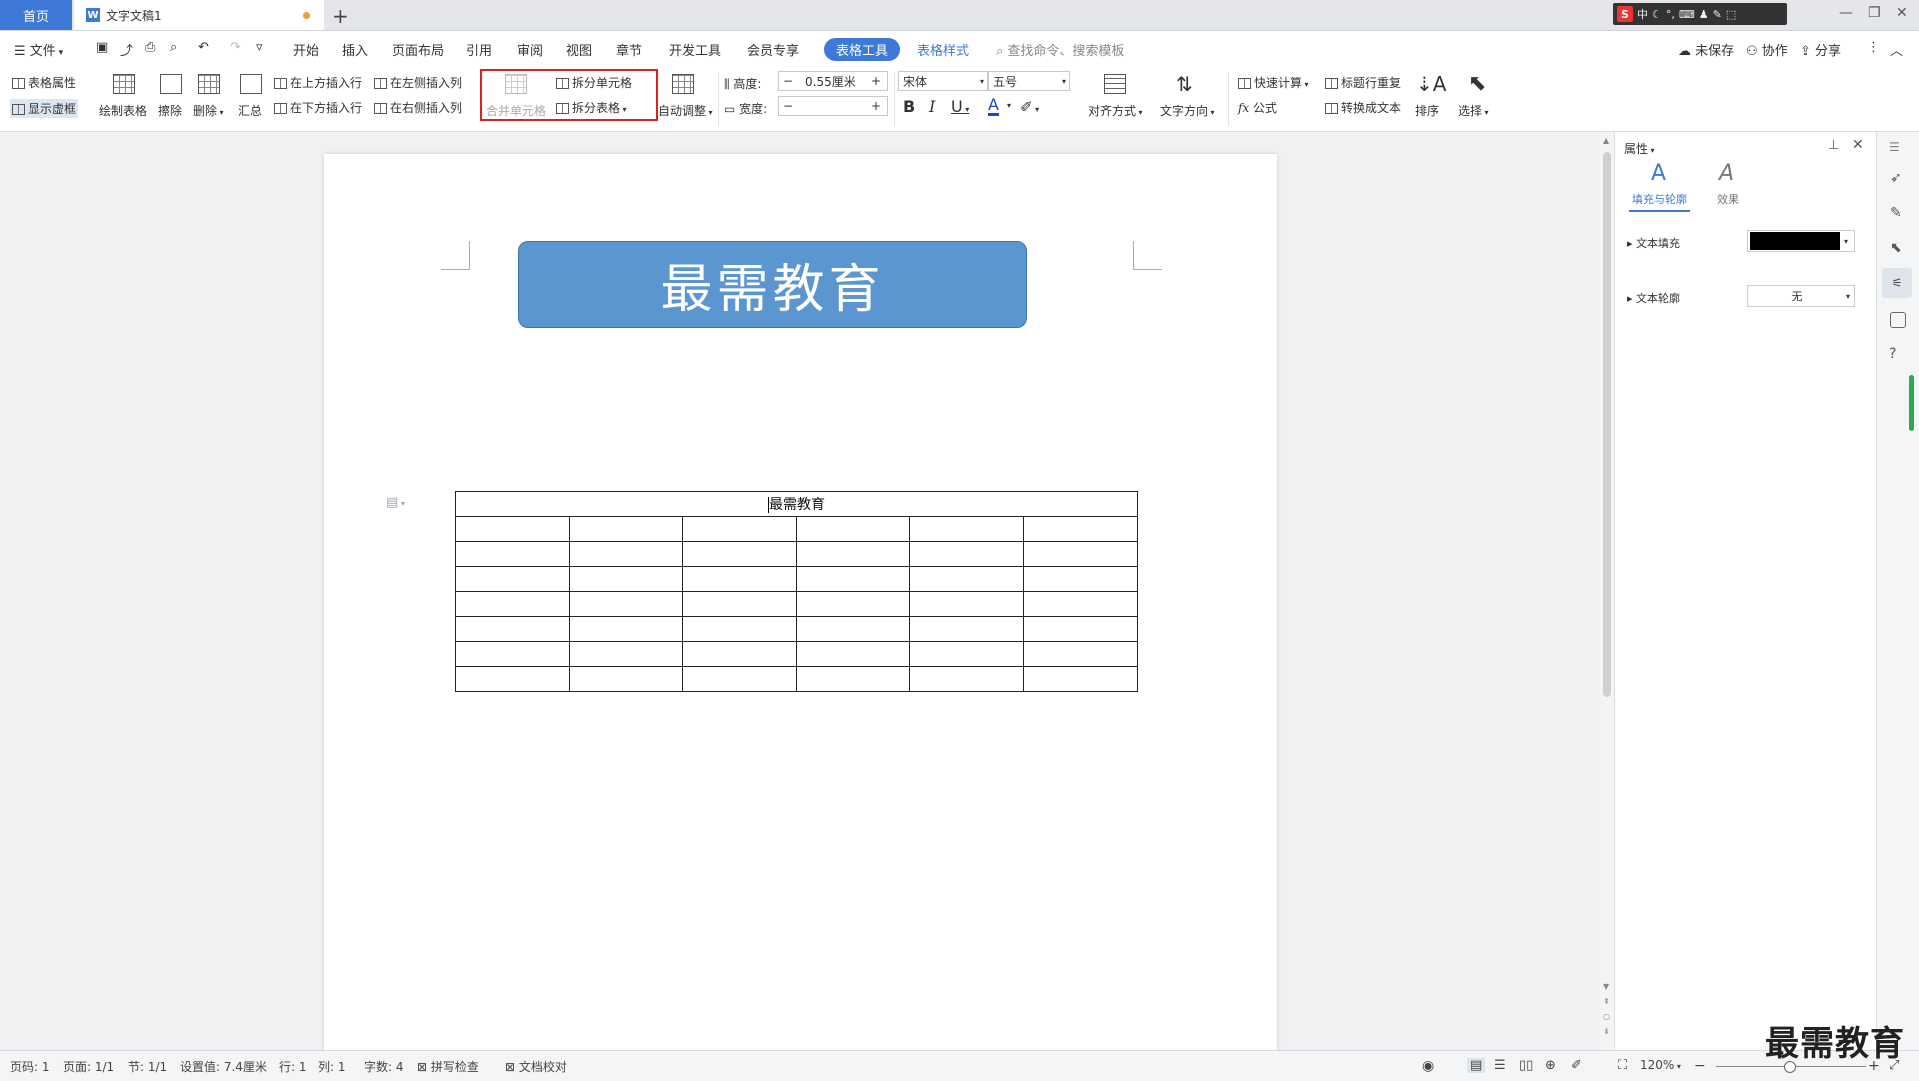 This screenshot has height=1081, width=1919. I want to click on preview-icon: ⌕, so click(173, 47).